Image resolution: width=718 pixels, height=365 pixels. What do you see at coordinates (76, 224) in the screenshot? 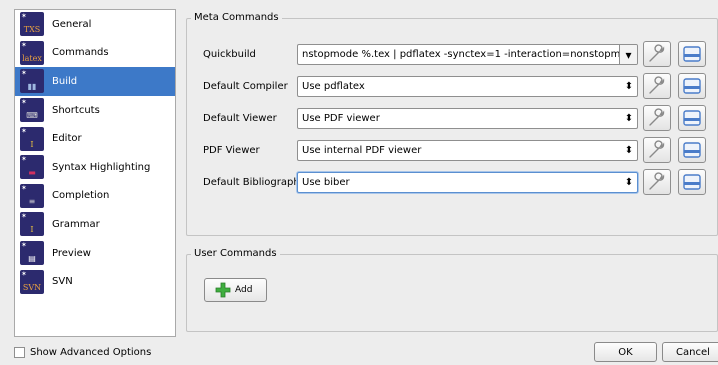
I see `sidebar-item-label: Grammar` at bounding box center [76, 224].